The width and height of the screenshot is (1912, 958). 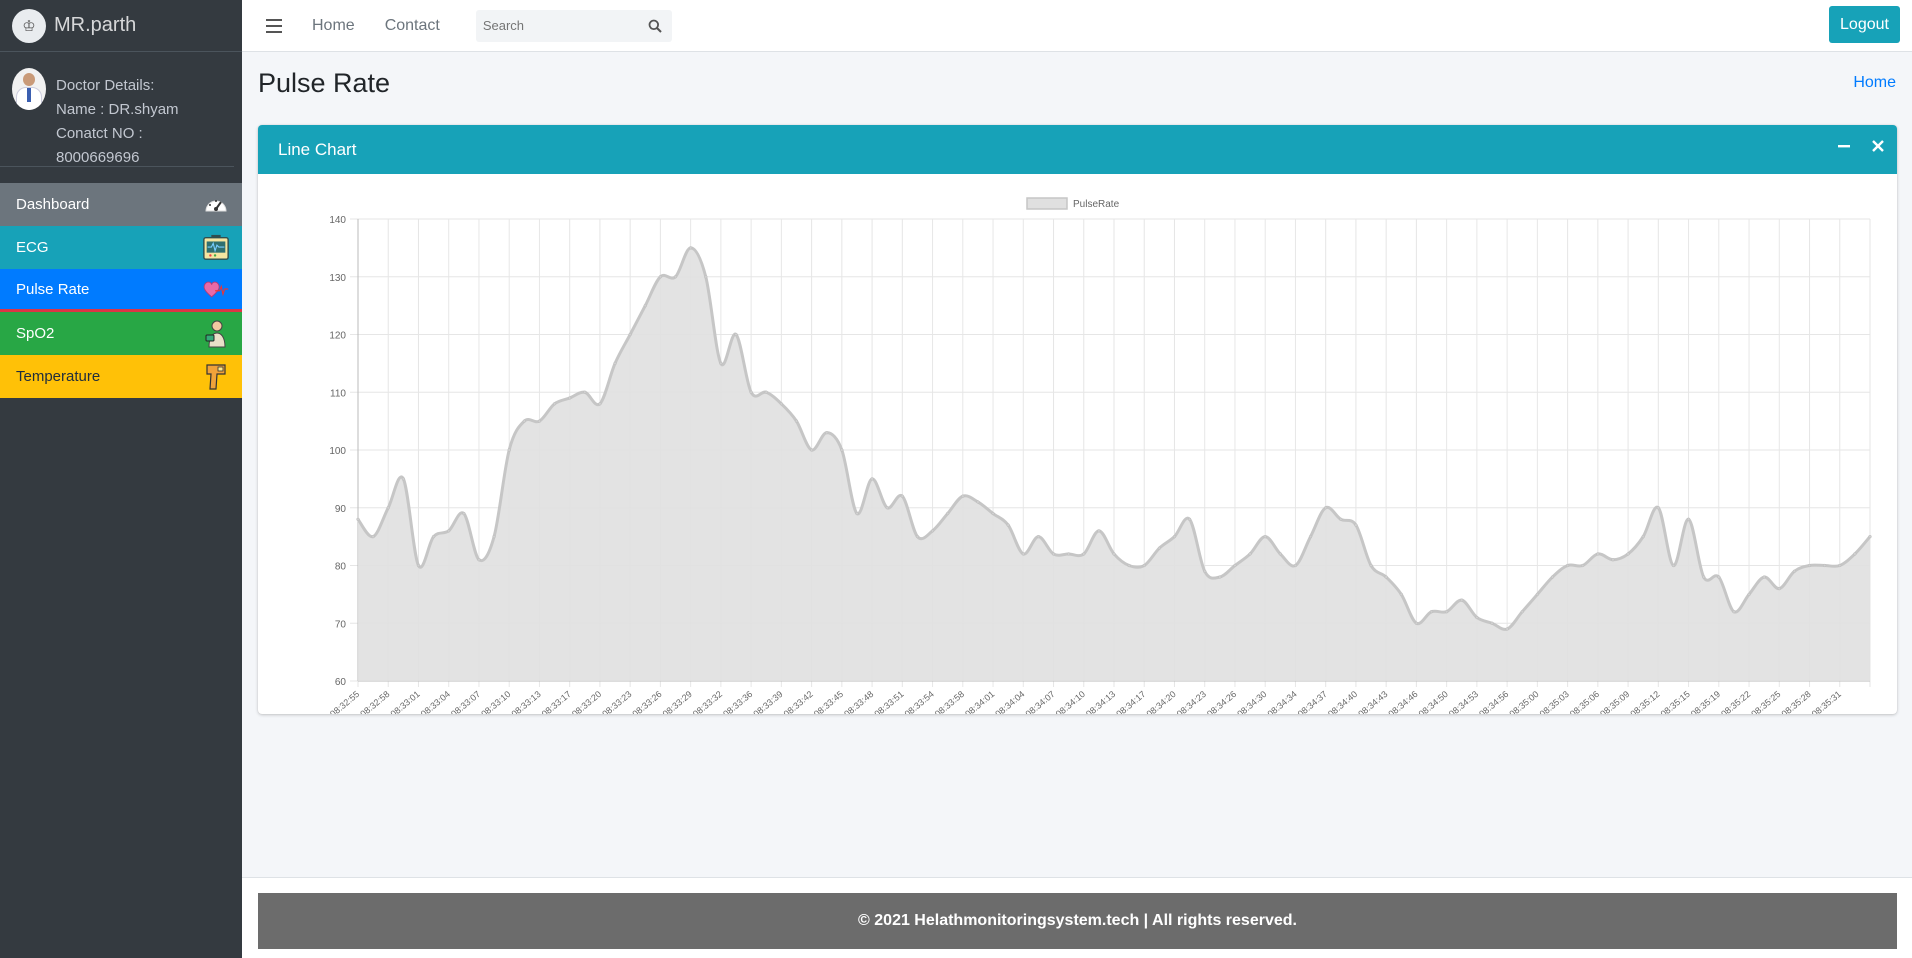 What do you see at coordinates (338, 393) in the screenshot?
I see `y-tick-label: 110` at bounding box center [338, 393].